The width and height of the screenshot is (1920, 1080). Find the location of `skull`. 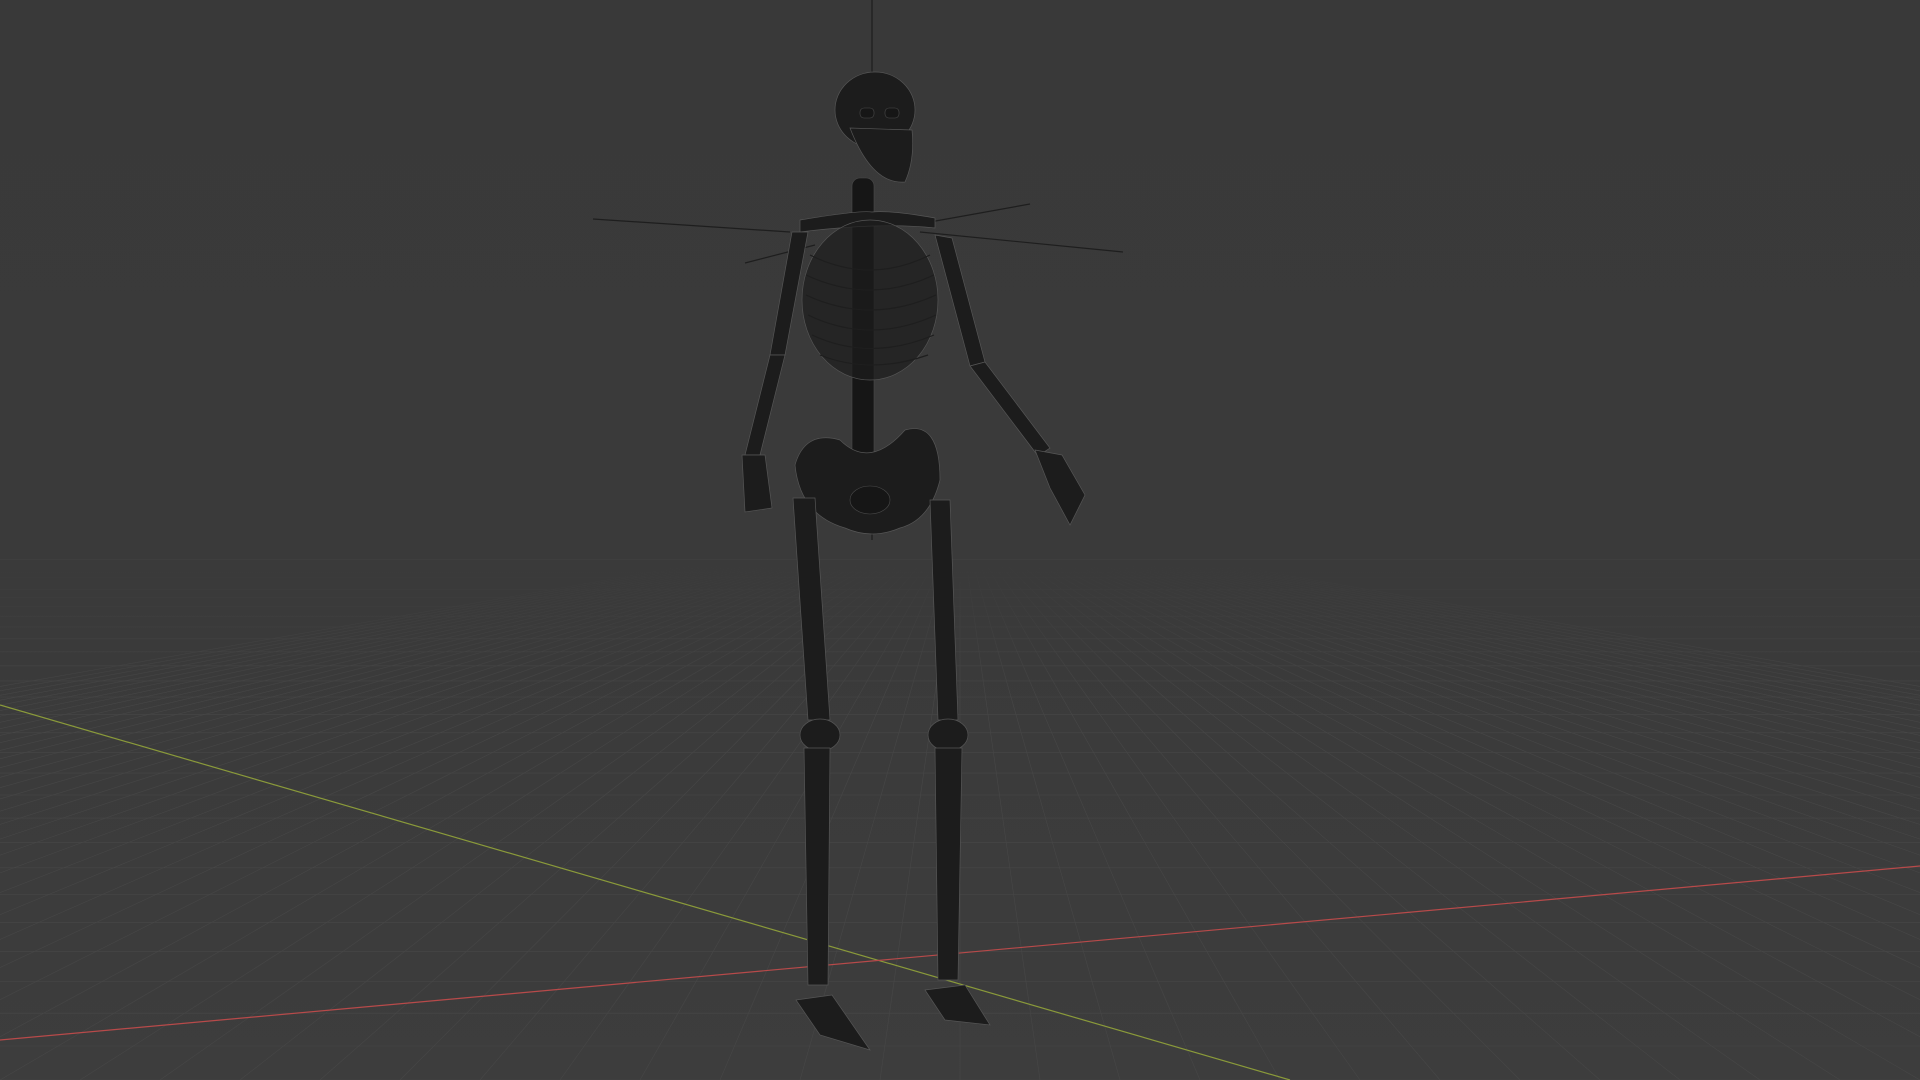

skull is located at coordinates (875, 127).